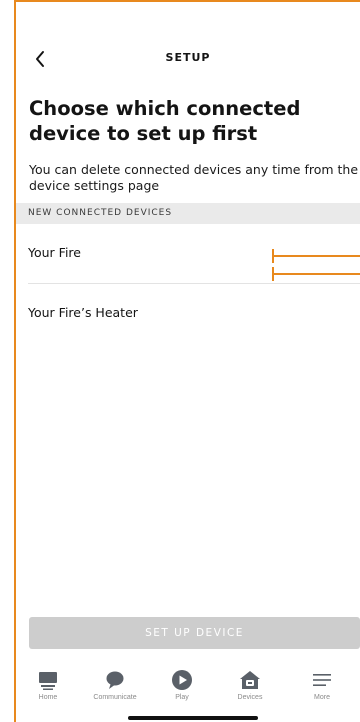 The height and width of the screenshot is (722, 360). I want to click on tab-more: More, so click(322, 687).